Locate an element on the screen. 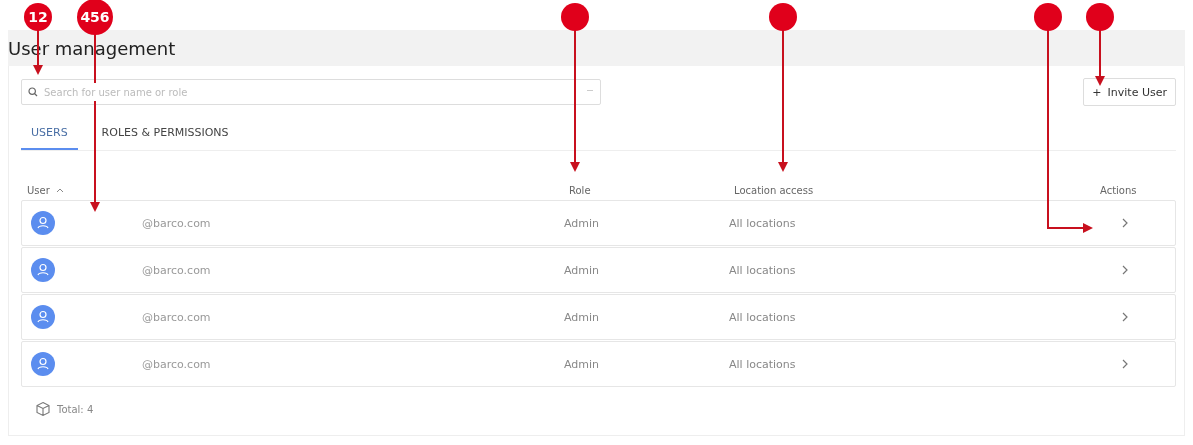 The image size is (1193, 445). callout-arrow is located at coordinates (1100, 57).